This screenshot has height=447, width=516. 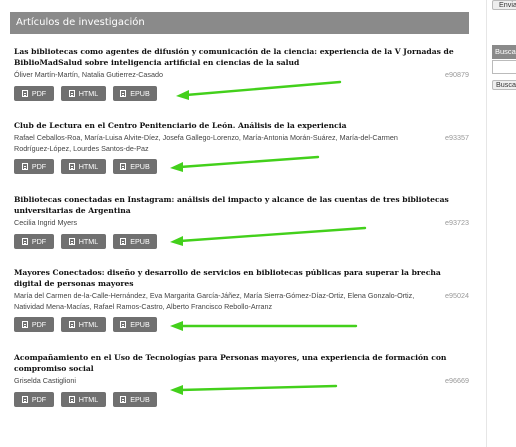 I want to click on article-eid: e96669, so click(x=457, y=380).